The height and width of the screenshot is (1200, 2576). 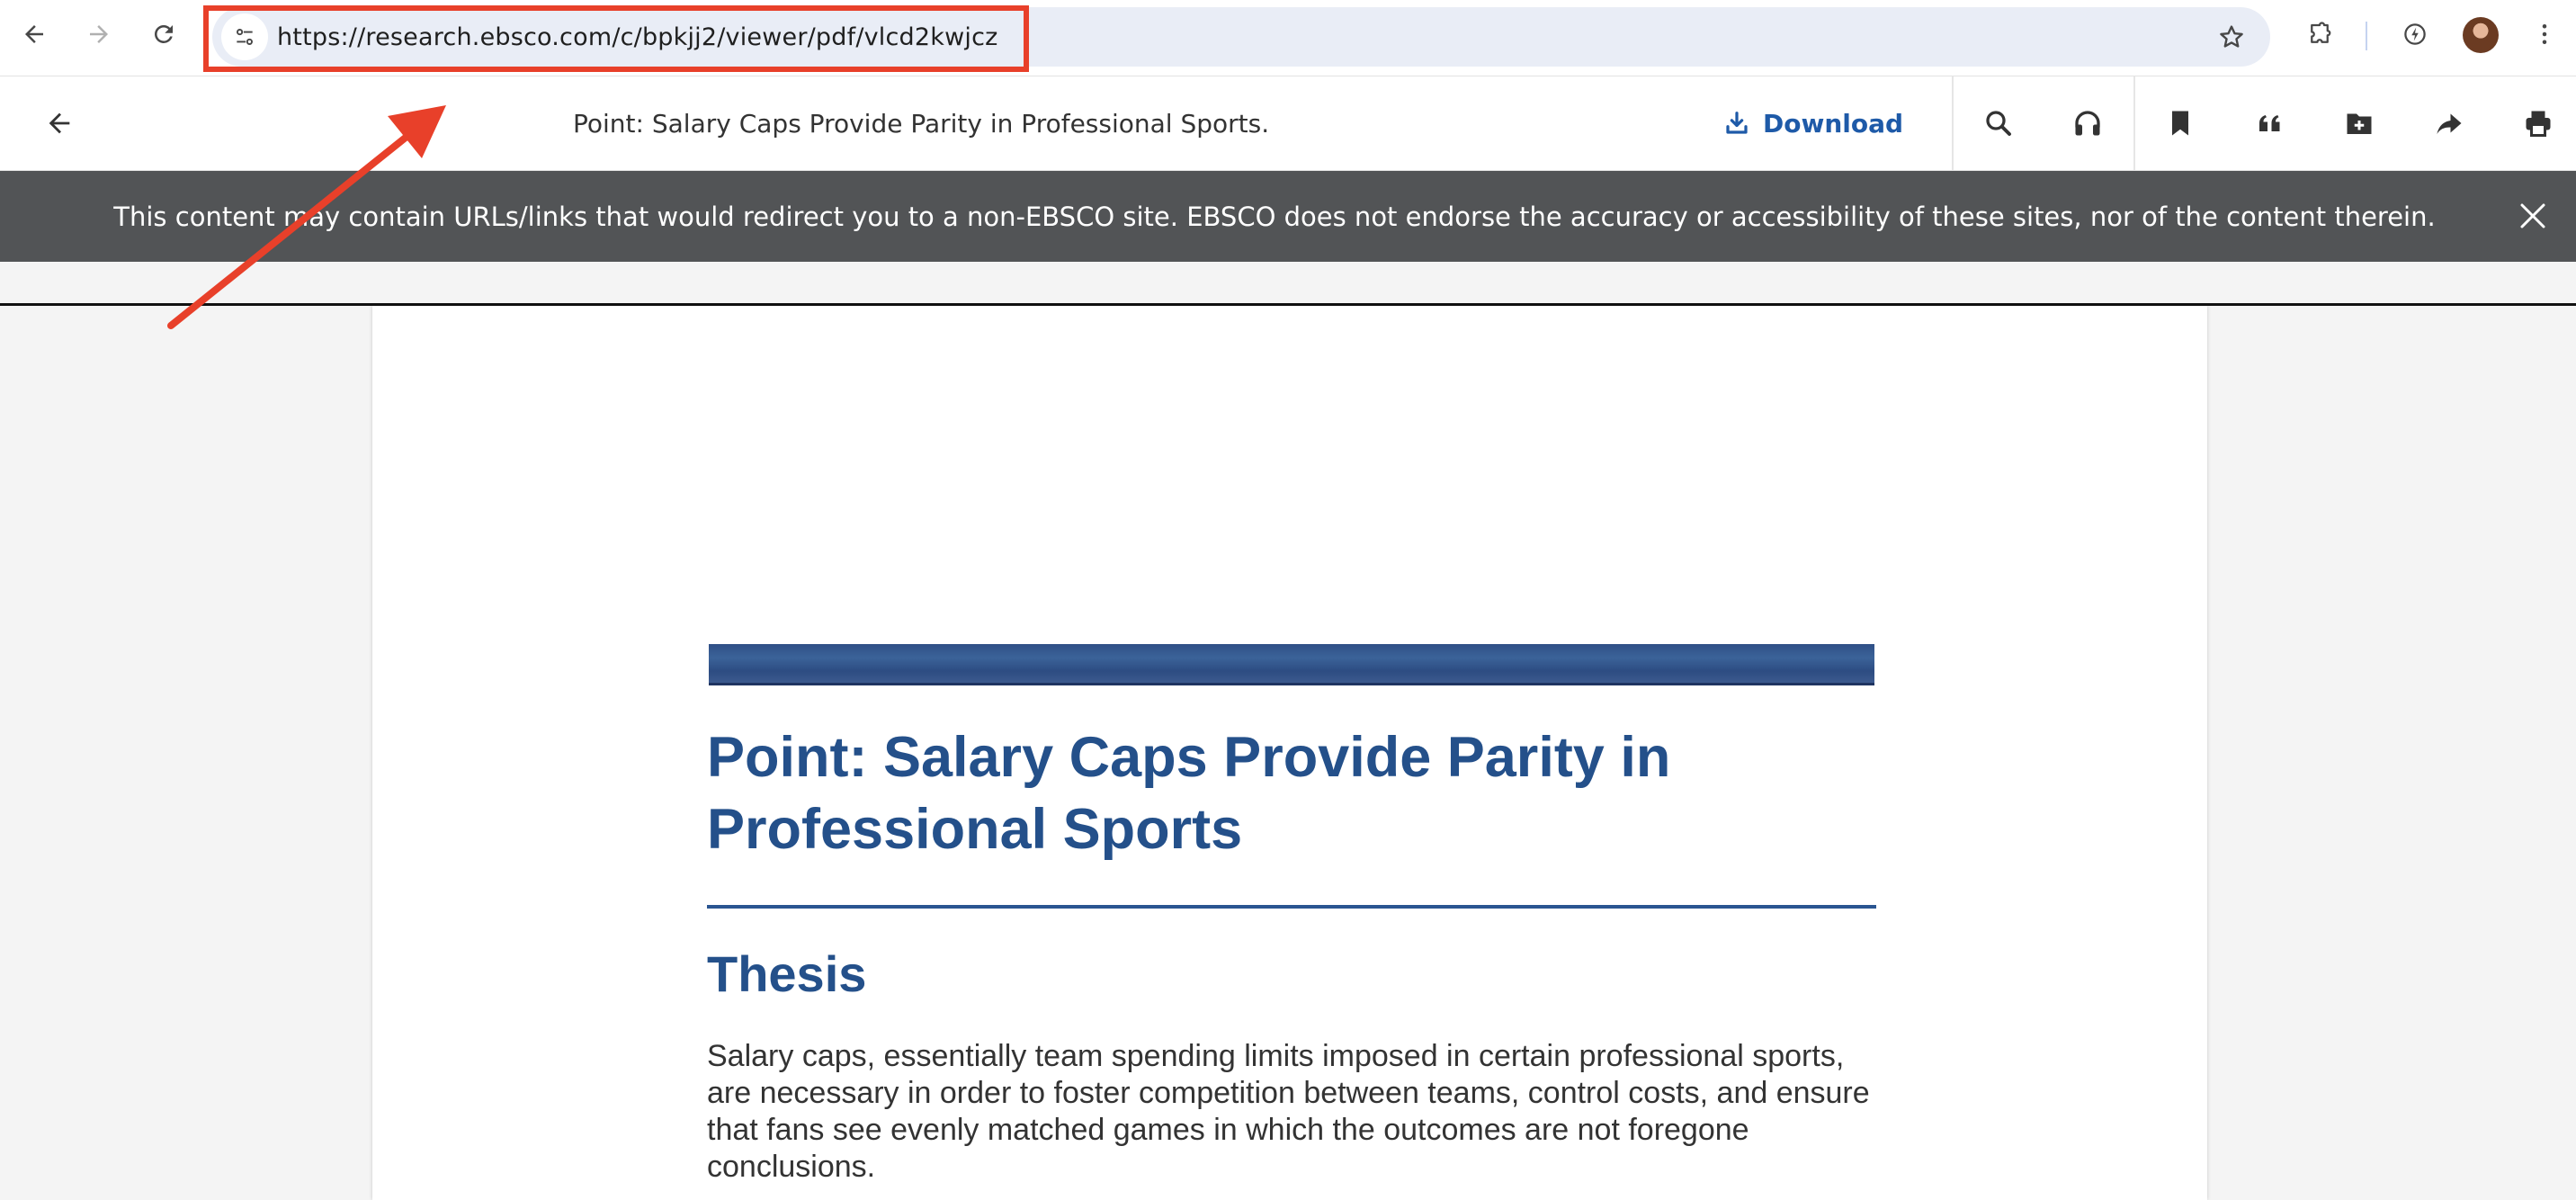 I want to click on viewer-back-button, so click(x=60, y=123).